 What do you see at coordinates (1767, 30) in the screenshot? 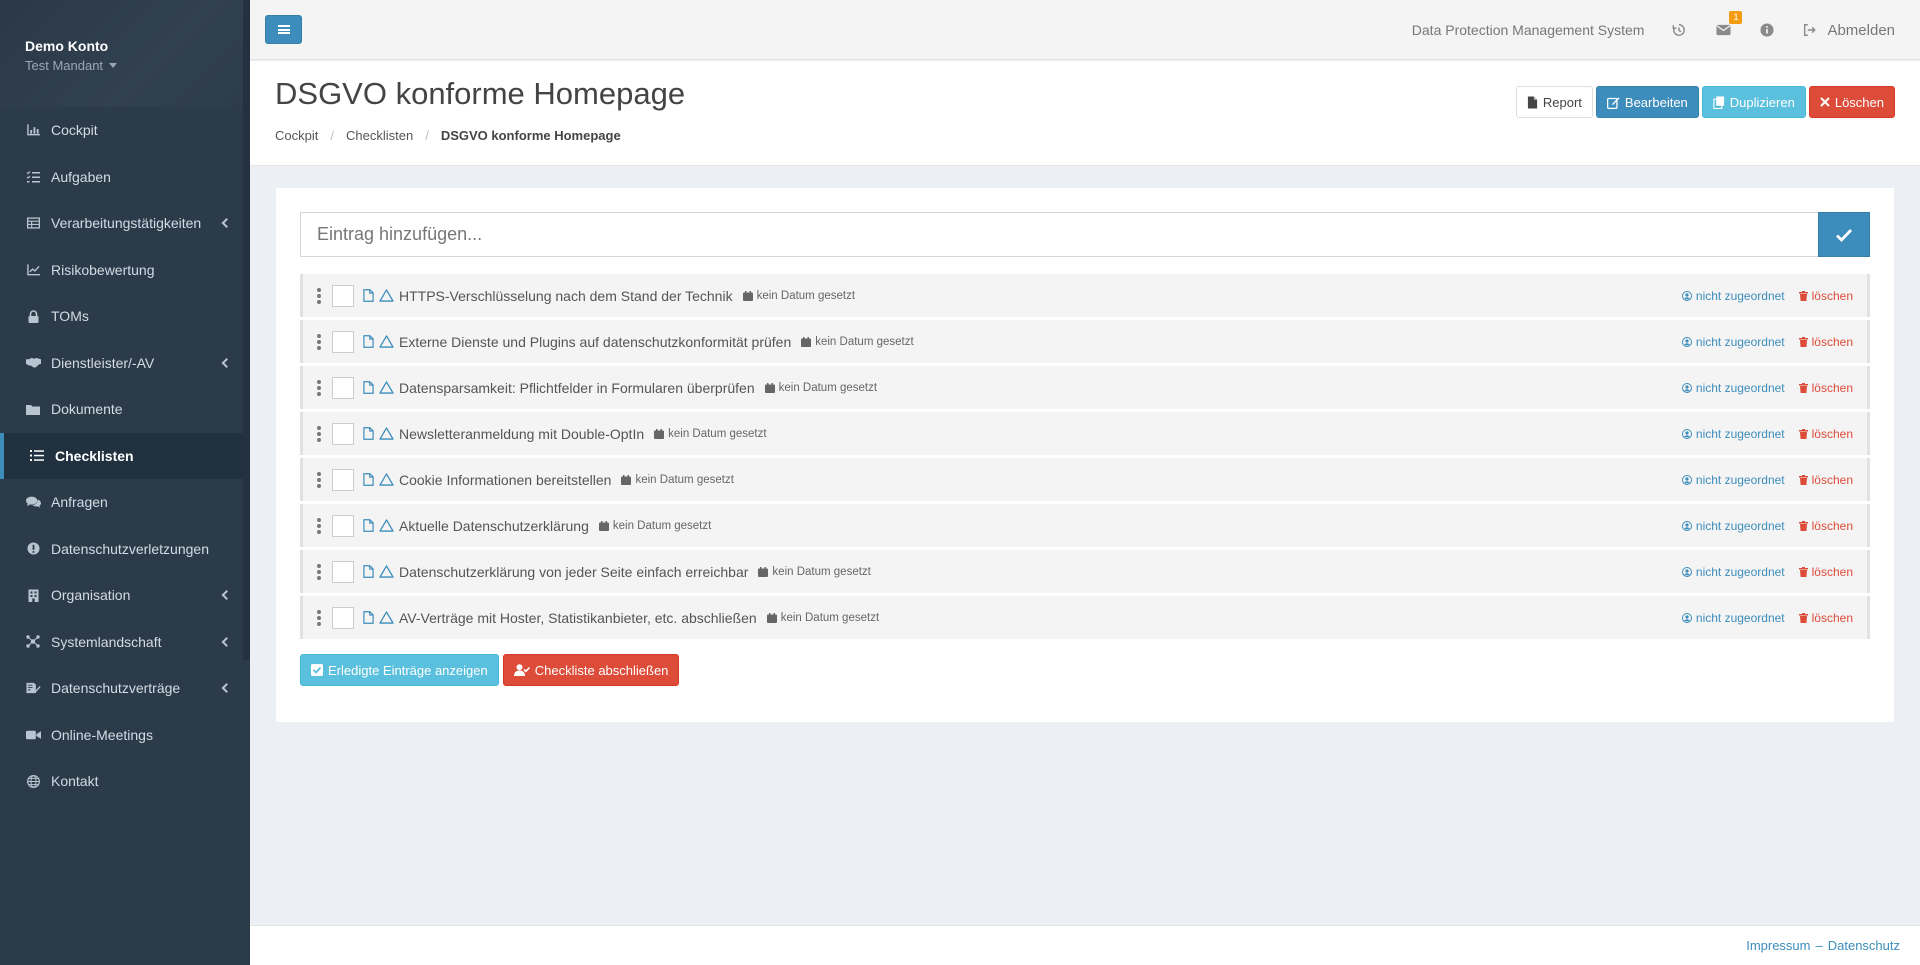
I see `info-icon` at bounding box center [1767, 30].